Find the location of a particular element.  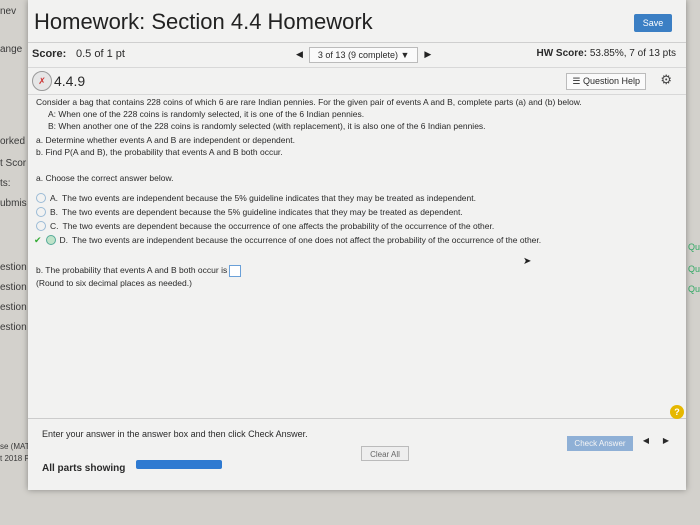

prev-question-arrow-icon: ◀ is located at coordinates (299, 54).